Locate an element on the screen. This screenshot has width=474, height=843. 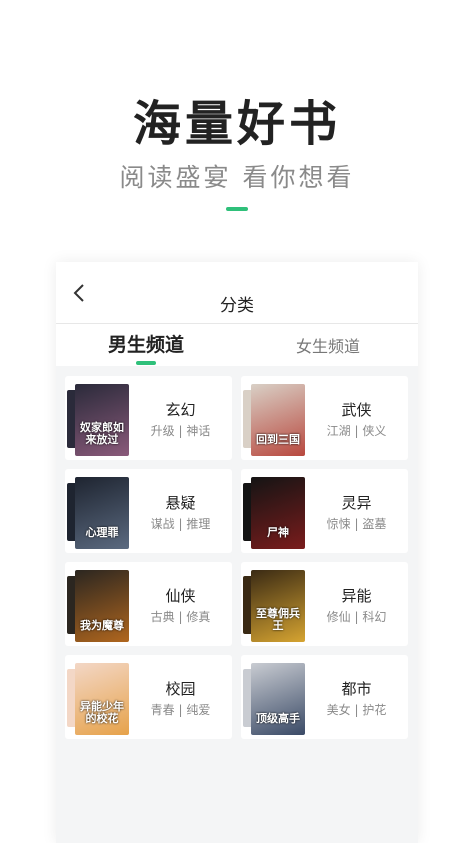
book-cover-image: 至尊佣兵王 is located at coordinates (278, 606).